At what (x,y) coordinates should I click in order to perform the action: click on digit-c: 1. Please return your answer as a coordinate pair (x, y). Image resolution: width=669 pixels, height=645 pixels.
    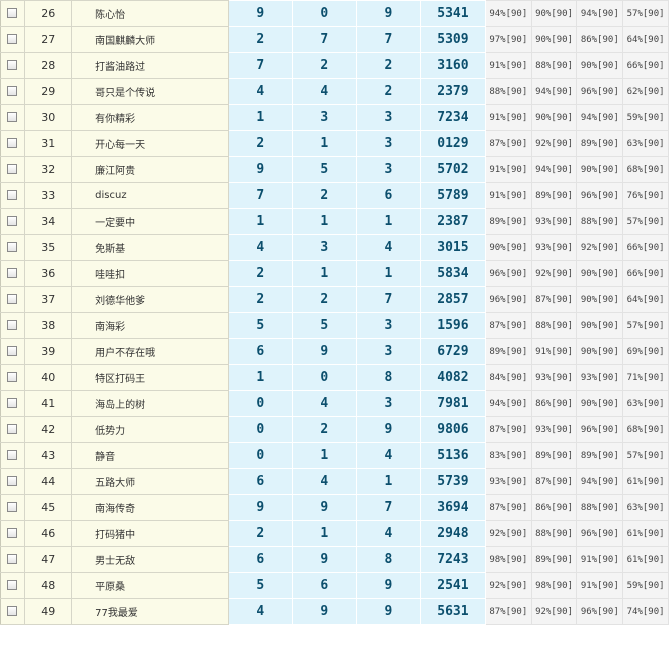
    Looking at the image, I should click on (388, 481).